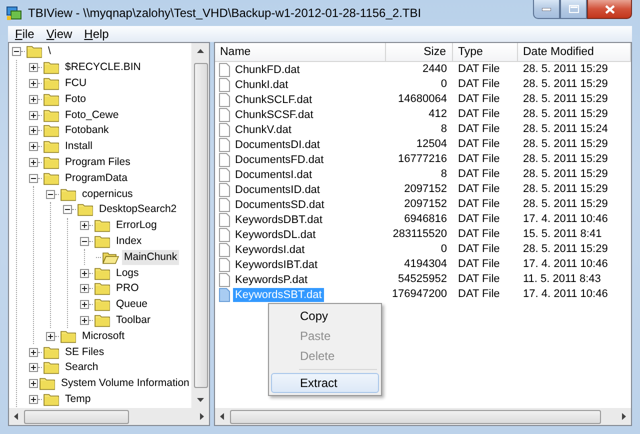 Image resolution: width=640 pixels, height=434 pixels. Describe the element at coordinates (325, 316) in the screenshot. I see `menu-item: Copy` at that location.